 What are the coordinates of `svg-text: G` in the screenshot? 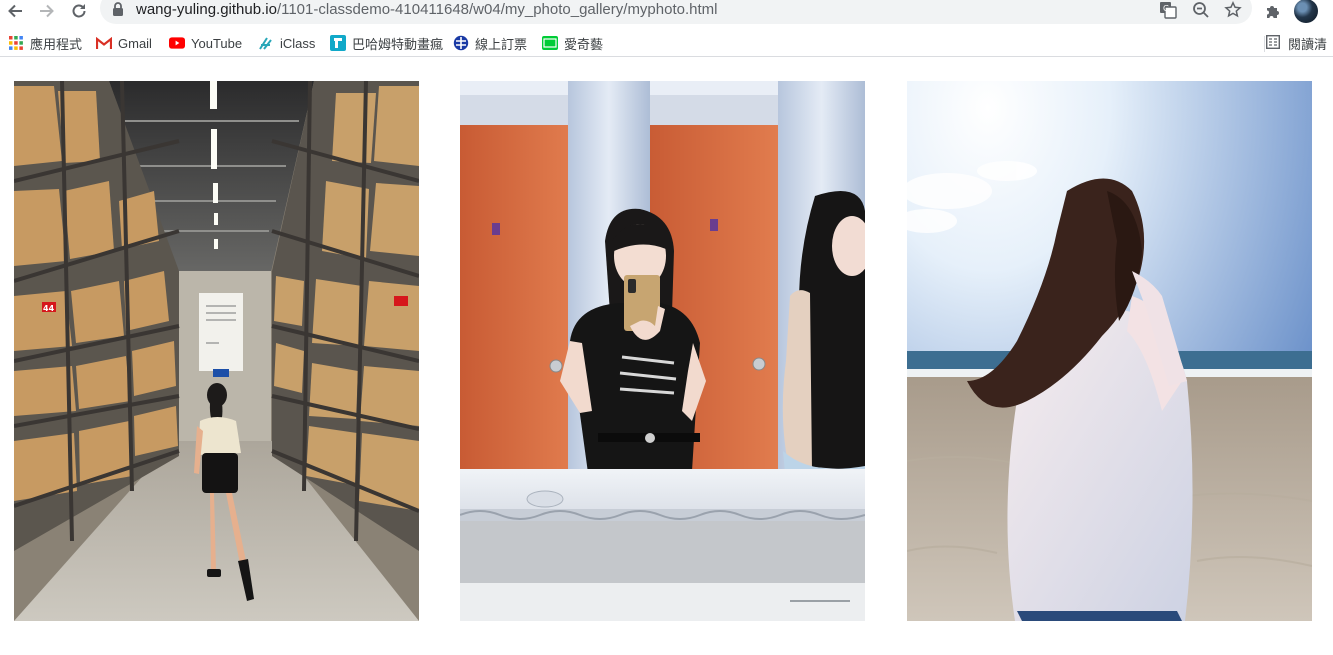 It's located at (1166, 8).